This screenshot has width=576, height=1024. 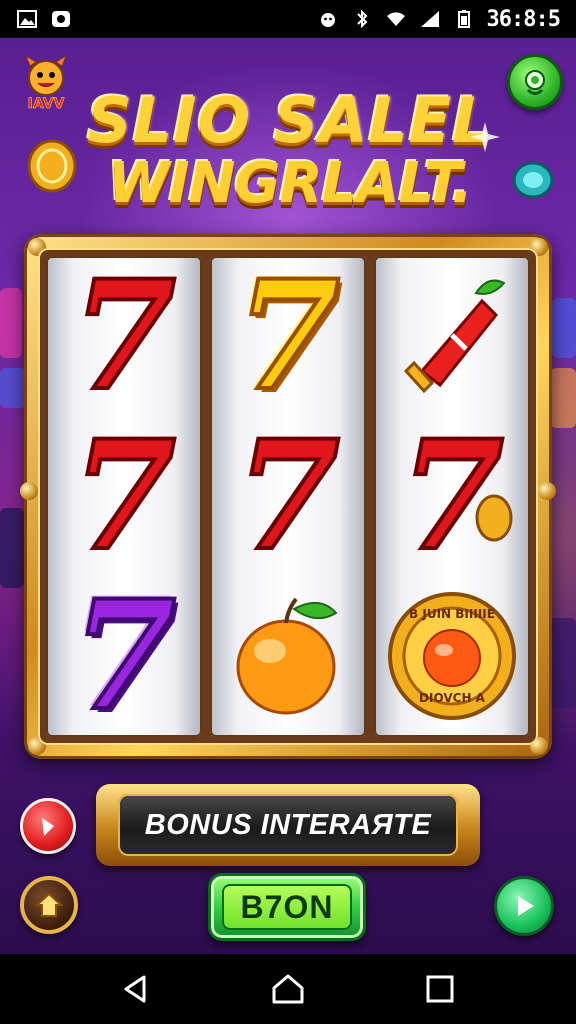 I want to click on gear-icon, so click(x=535, y=82).